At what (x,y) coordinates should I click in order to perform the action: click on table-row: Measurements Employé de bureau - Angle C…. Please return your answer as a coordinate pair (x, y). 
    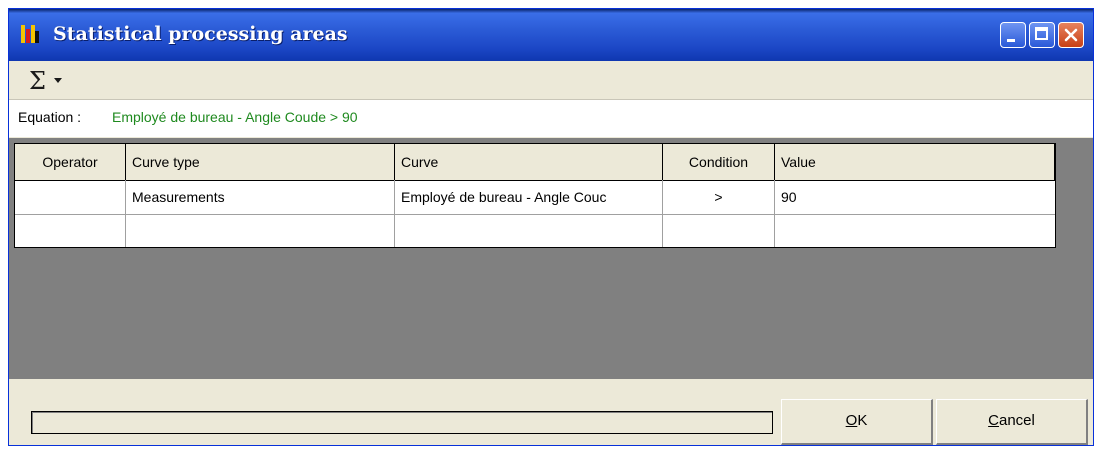
    Looking at the image, I should click on (535, 197).